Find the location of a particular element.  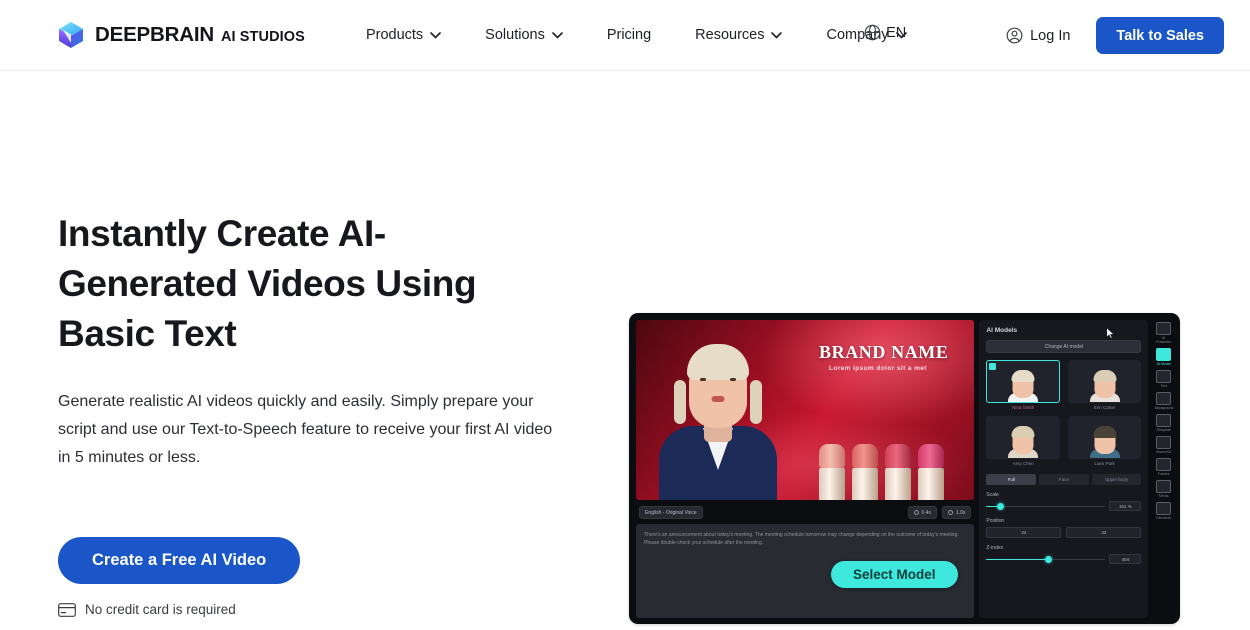

model-card: Erin Carter is located at coordinates (1104, 385).